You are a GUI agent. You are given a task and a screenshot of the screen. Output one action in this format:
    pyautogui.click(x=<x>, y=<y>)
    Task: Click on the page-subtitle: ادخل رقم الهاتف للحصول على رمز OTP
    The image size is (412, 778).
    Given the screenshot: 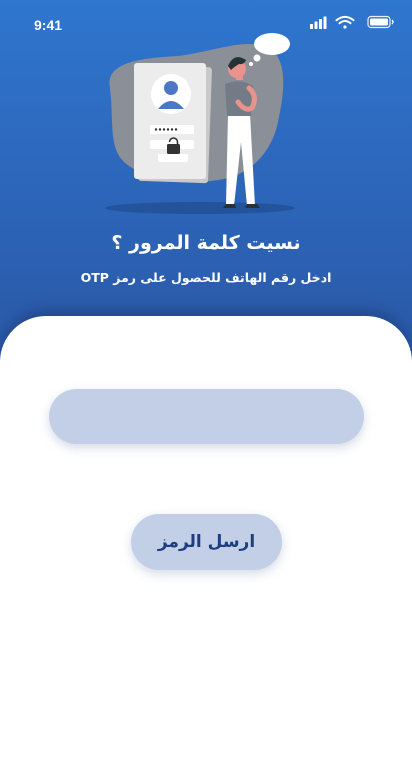 What is the action you would take?
    pyautogui.click(x=206, y=277)
    